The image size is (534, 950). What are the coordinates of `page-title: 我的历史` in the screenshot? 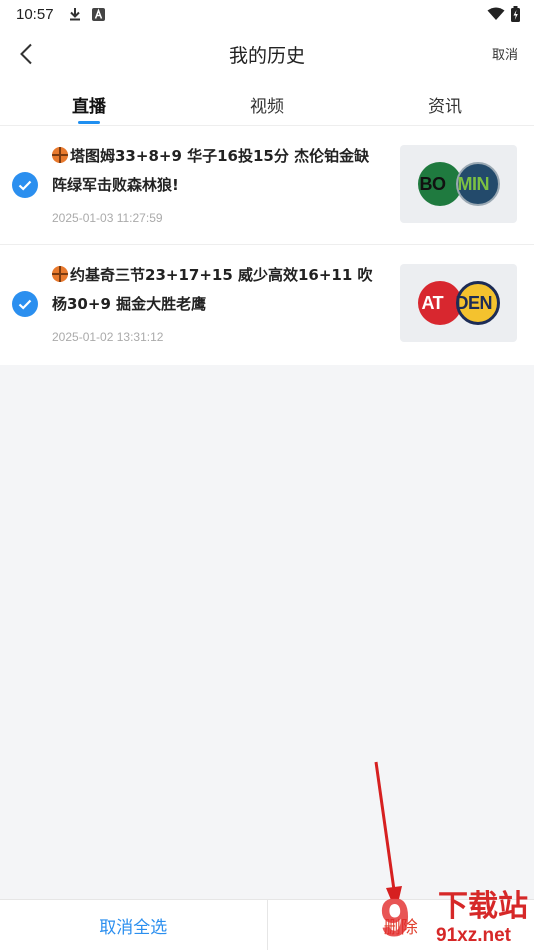 It's located at (266, 55).